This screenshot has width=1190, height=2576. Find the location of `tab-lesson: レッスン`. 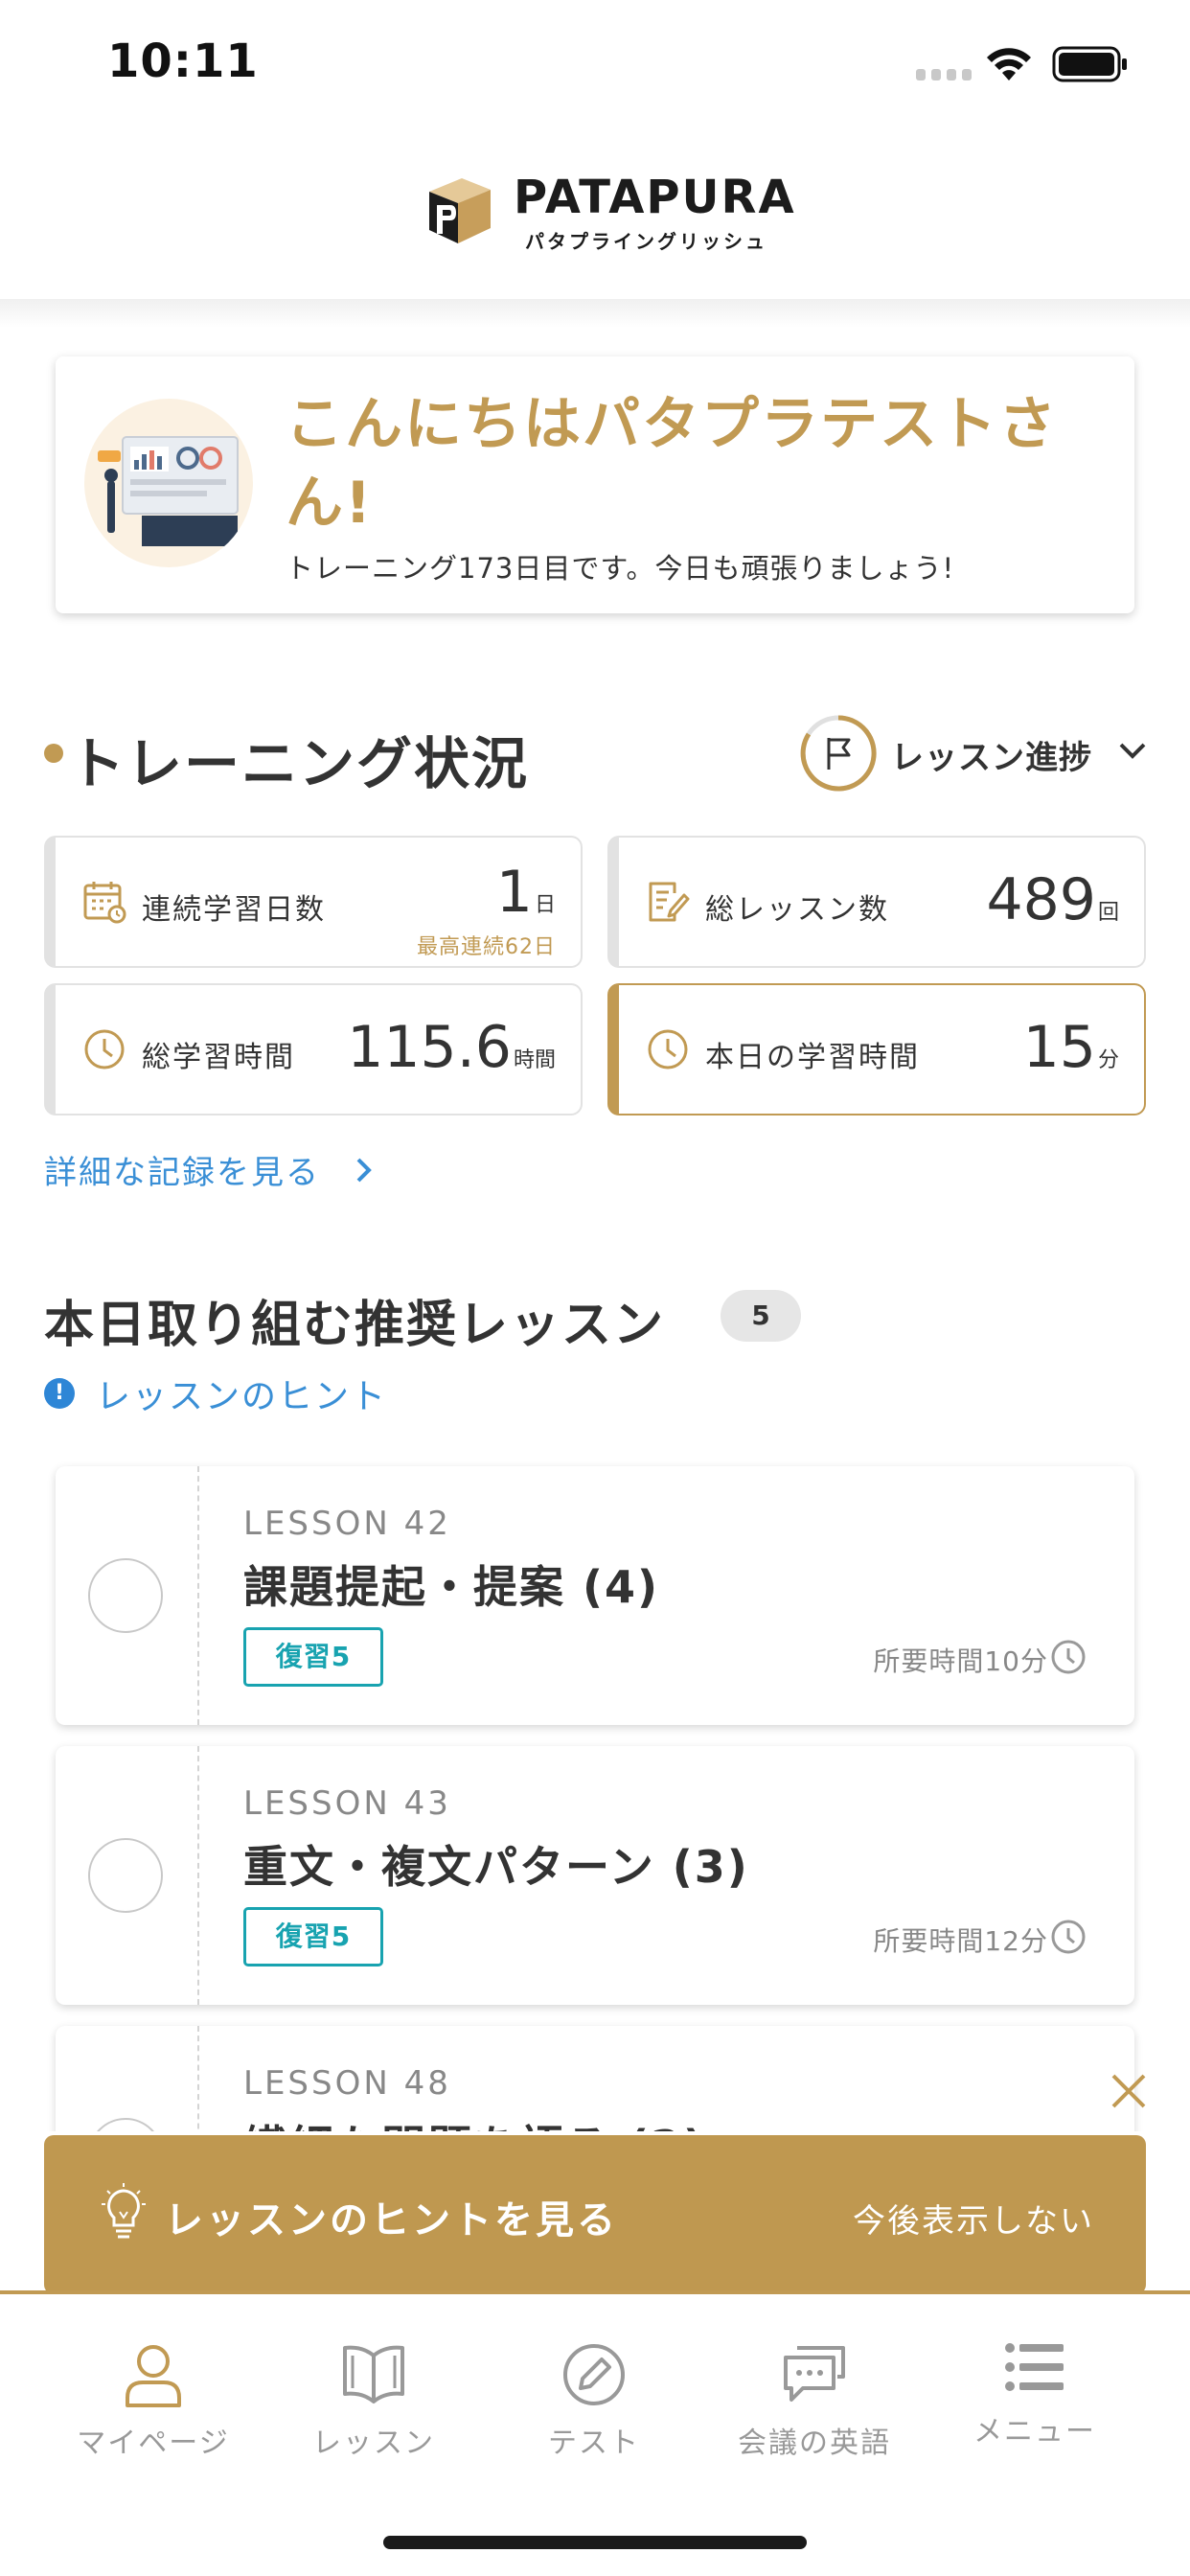

tab-lesson: レッスン is located at coordinates (374, 2385).